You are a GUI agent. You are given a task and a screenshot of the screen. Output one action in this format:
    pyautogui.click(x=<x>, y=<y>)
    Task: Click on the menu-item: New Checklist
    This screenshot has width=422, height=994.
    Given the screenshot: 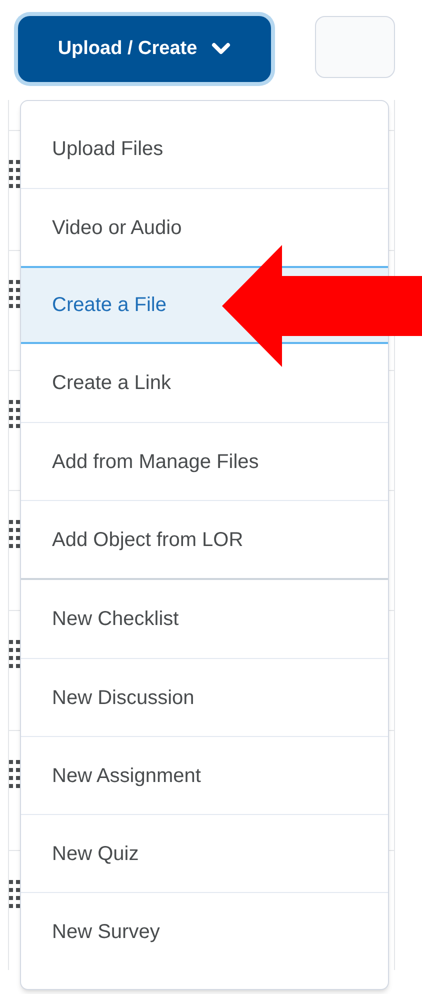 What is the action you would take?
    pyautogui.click(x=204, y=619)
    